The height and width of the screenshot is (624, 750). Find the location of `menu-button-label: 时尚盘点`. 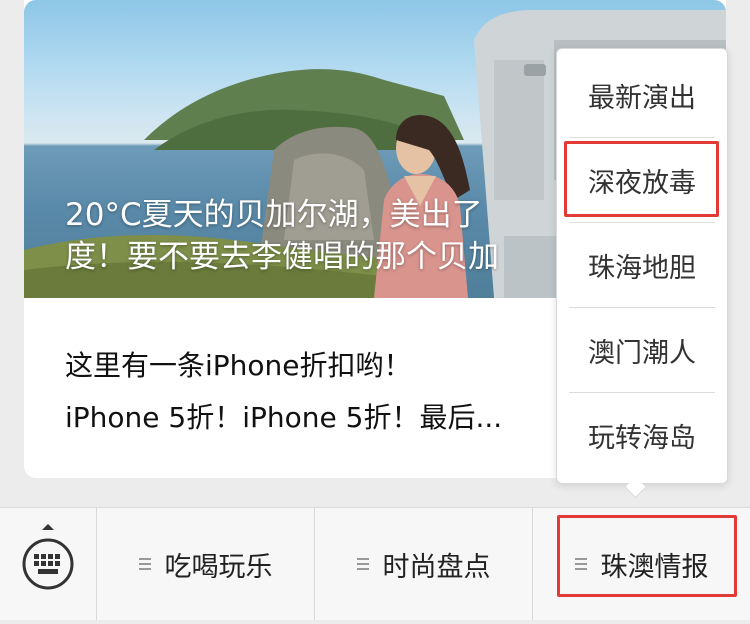

menu-button-label: 时尚盘点 is located at coordinates (436, 567).